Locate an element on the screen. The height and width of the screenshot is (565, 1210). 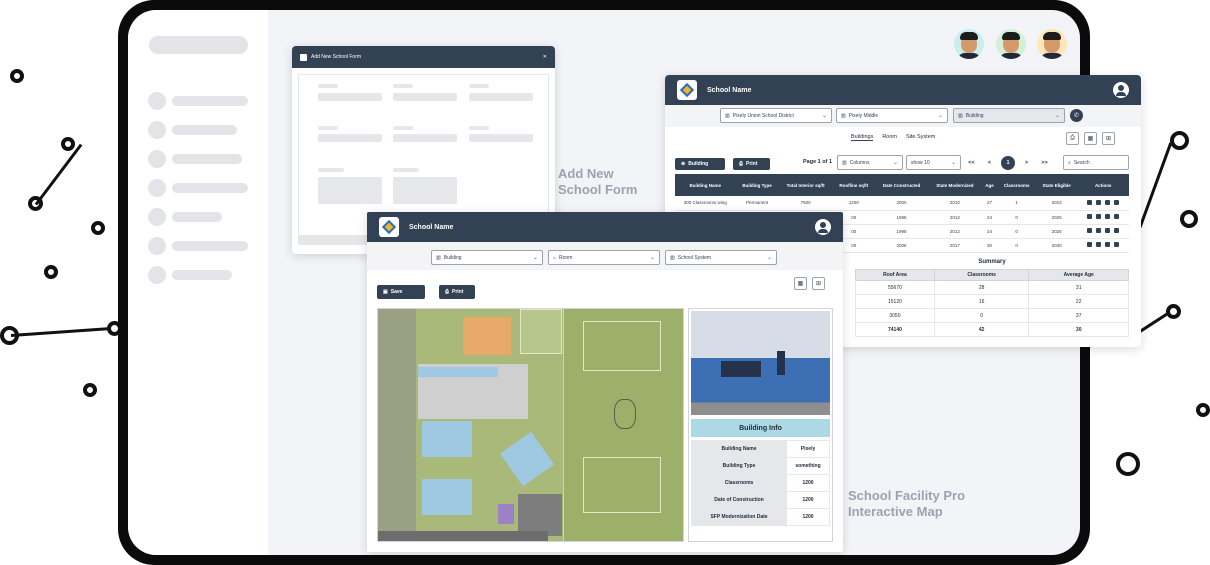
columns-select: ▥ Columns ⌄ is located at coordinates (870, 162).